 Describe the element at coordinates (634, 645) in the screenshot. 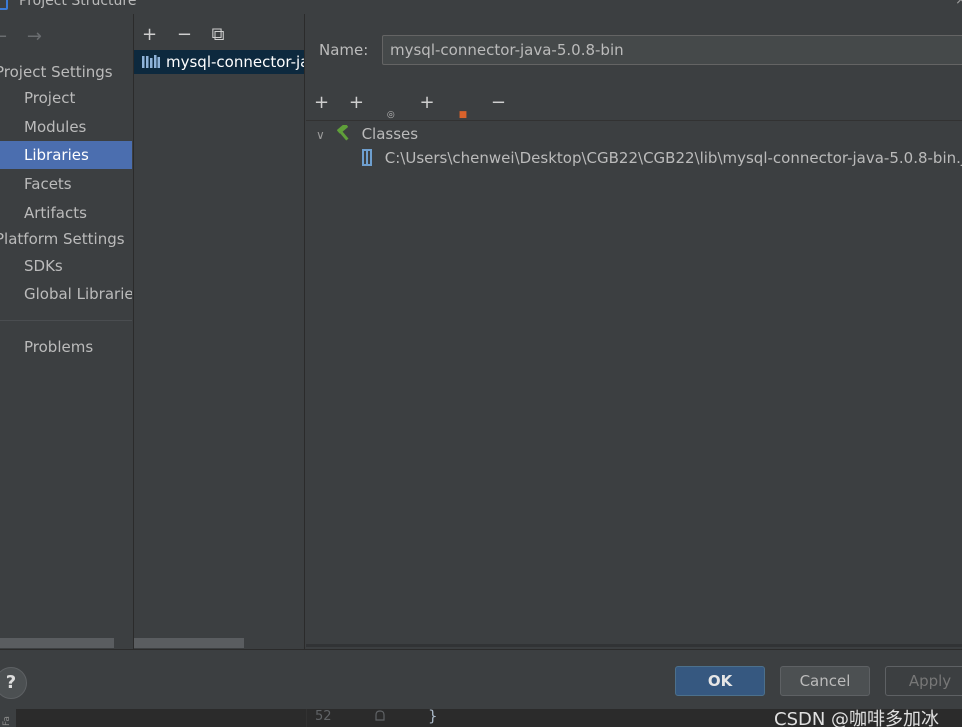

I see `detail-bottom-border` at that location.